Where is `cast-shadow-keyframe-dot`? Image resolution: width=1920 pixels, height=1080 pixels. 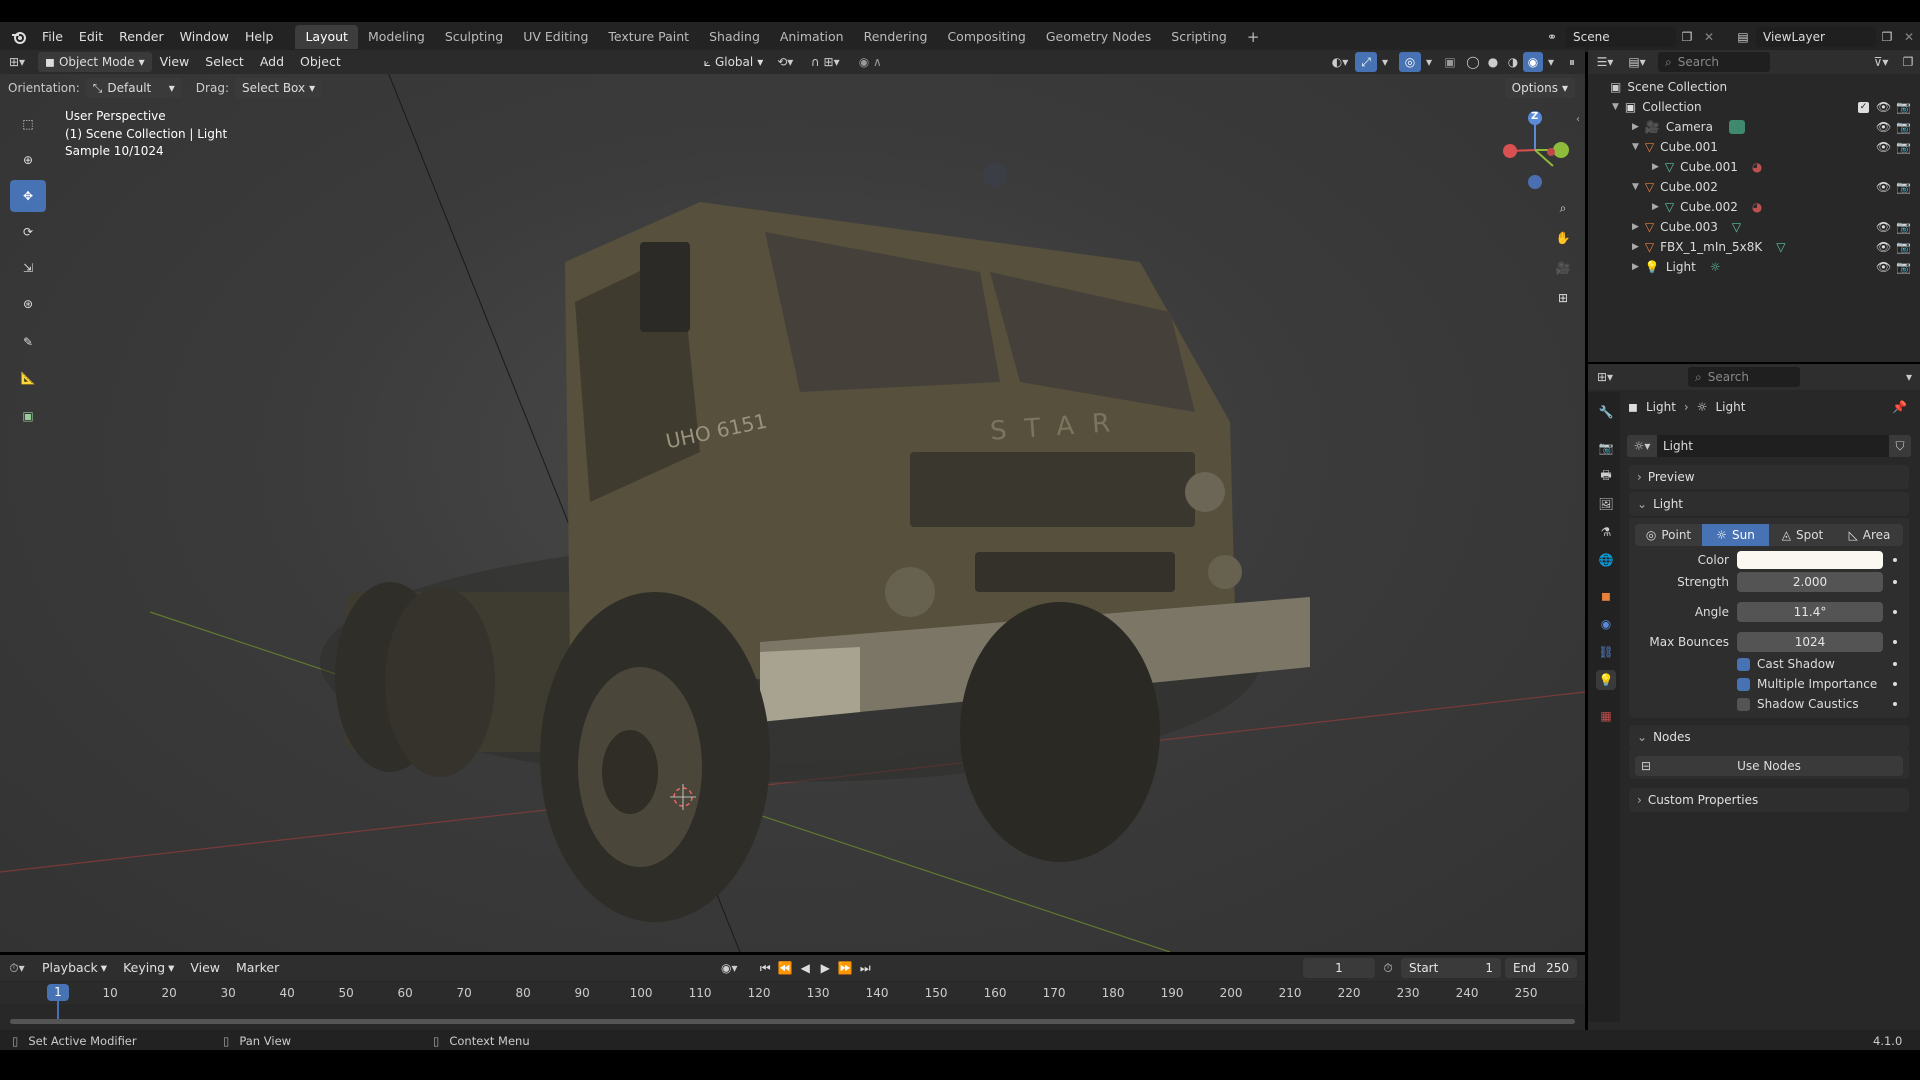 cast-shadow-keyframe-dot is located at coordinates (1895, 664).